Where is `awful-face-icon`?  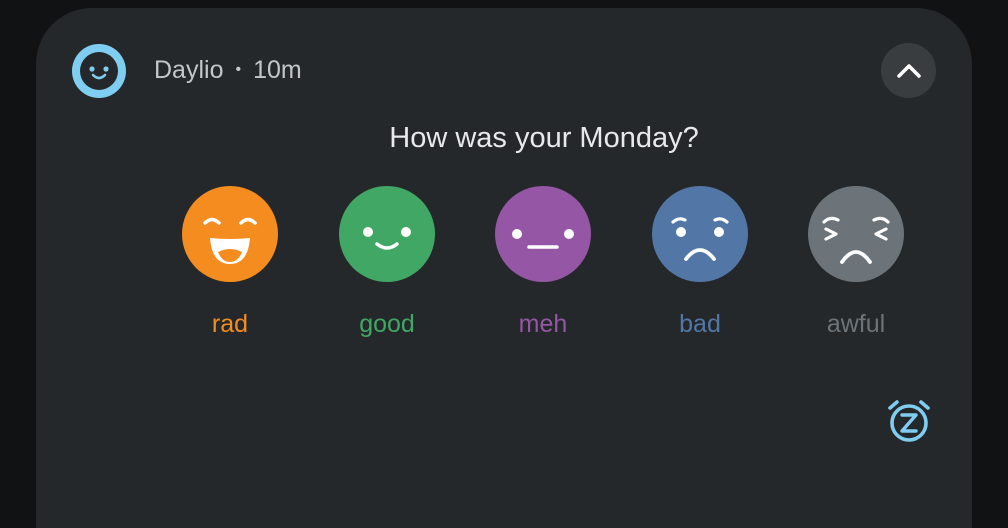 awful-face-icon is located at coordinates (856, 234).